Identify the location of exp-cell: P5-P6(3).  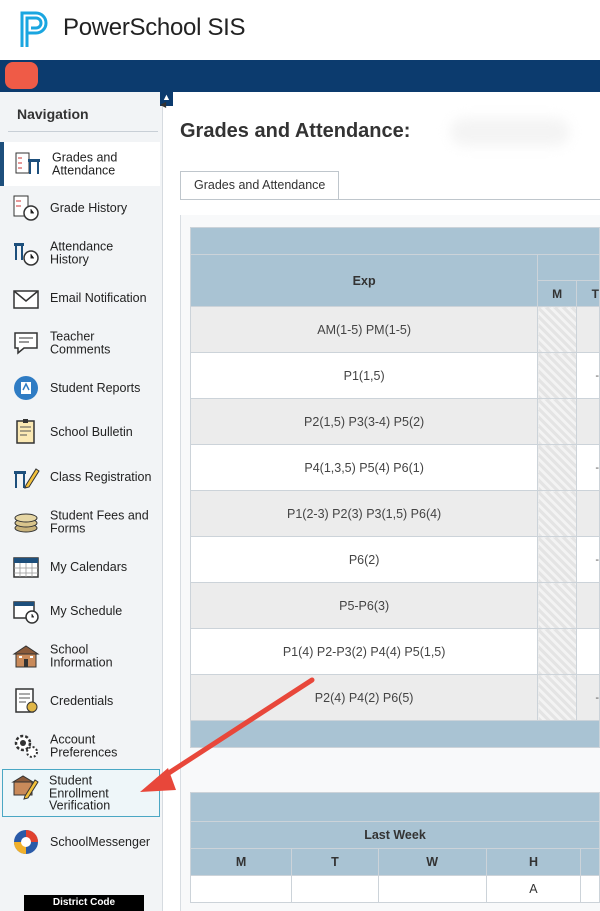
(364, 605).